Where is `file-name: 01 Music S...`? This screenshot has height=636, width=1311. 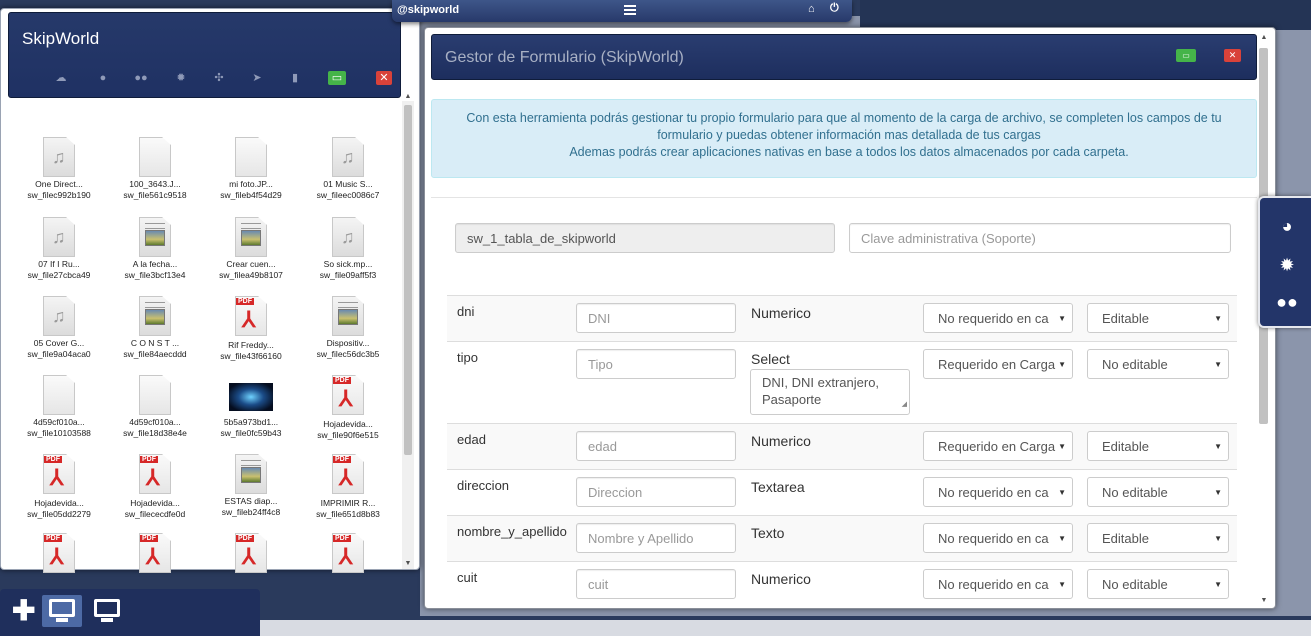
file-name: 01 Music S... is located at coordinates (348, 184).